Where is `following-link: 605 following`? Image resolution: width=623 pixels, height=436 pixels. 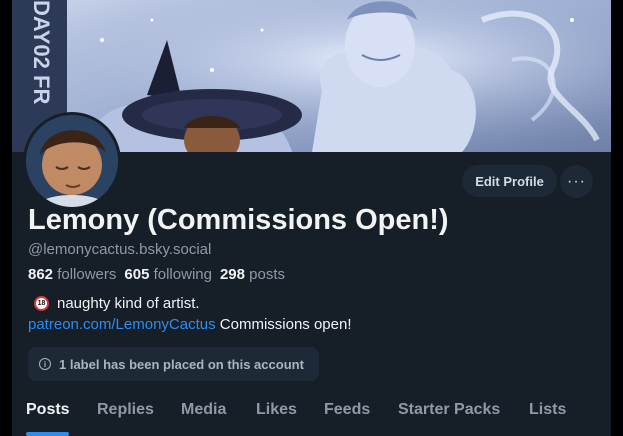
following-link: 605 following is located at coordinates (168, 274).